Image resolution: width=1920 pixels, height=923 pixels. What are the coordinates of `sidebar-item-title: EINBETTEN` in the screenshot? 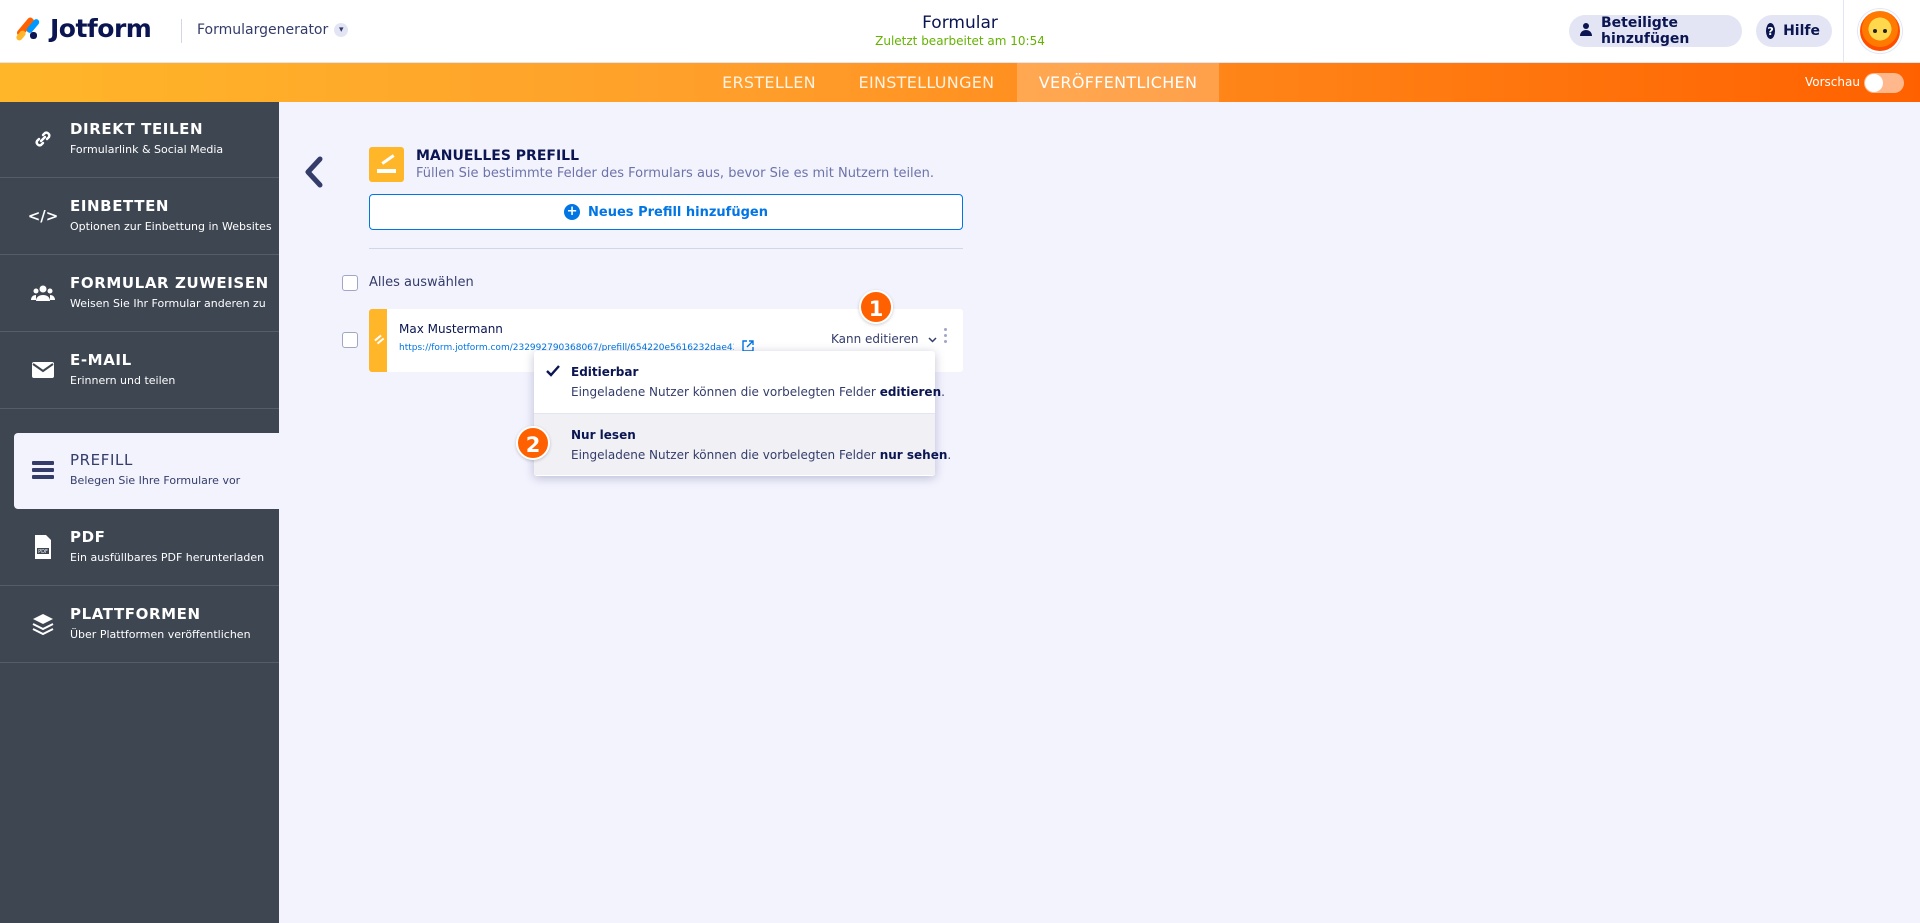 It's located at (120, 206).